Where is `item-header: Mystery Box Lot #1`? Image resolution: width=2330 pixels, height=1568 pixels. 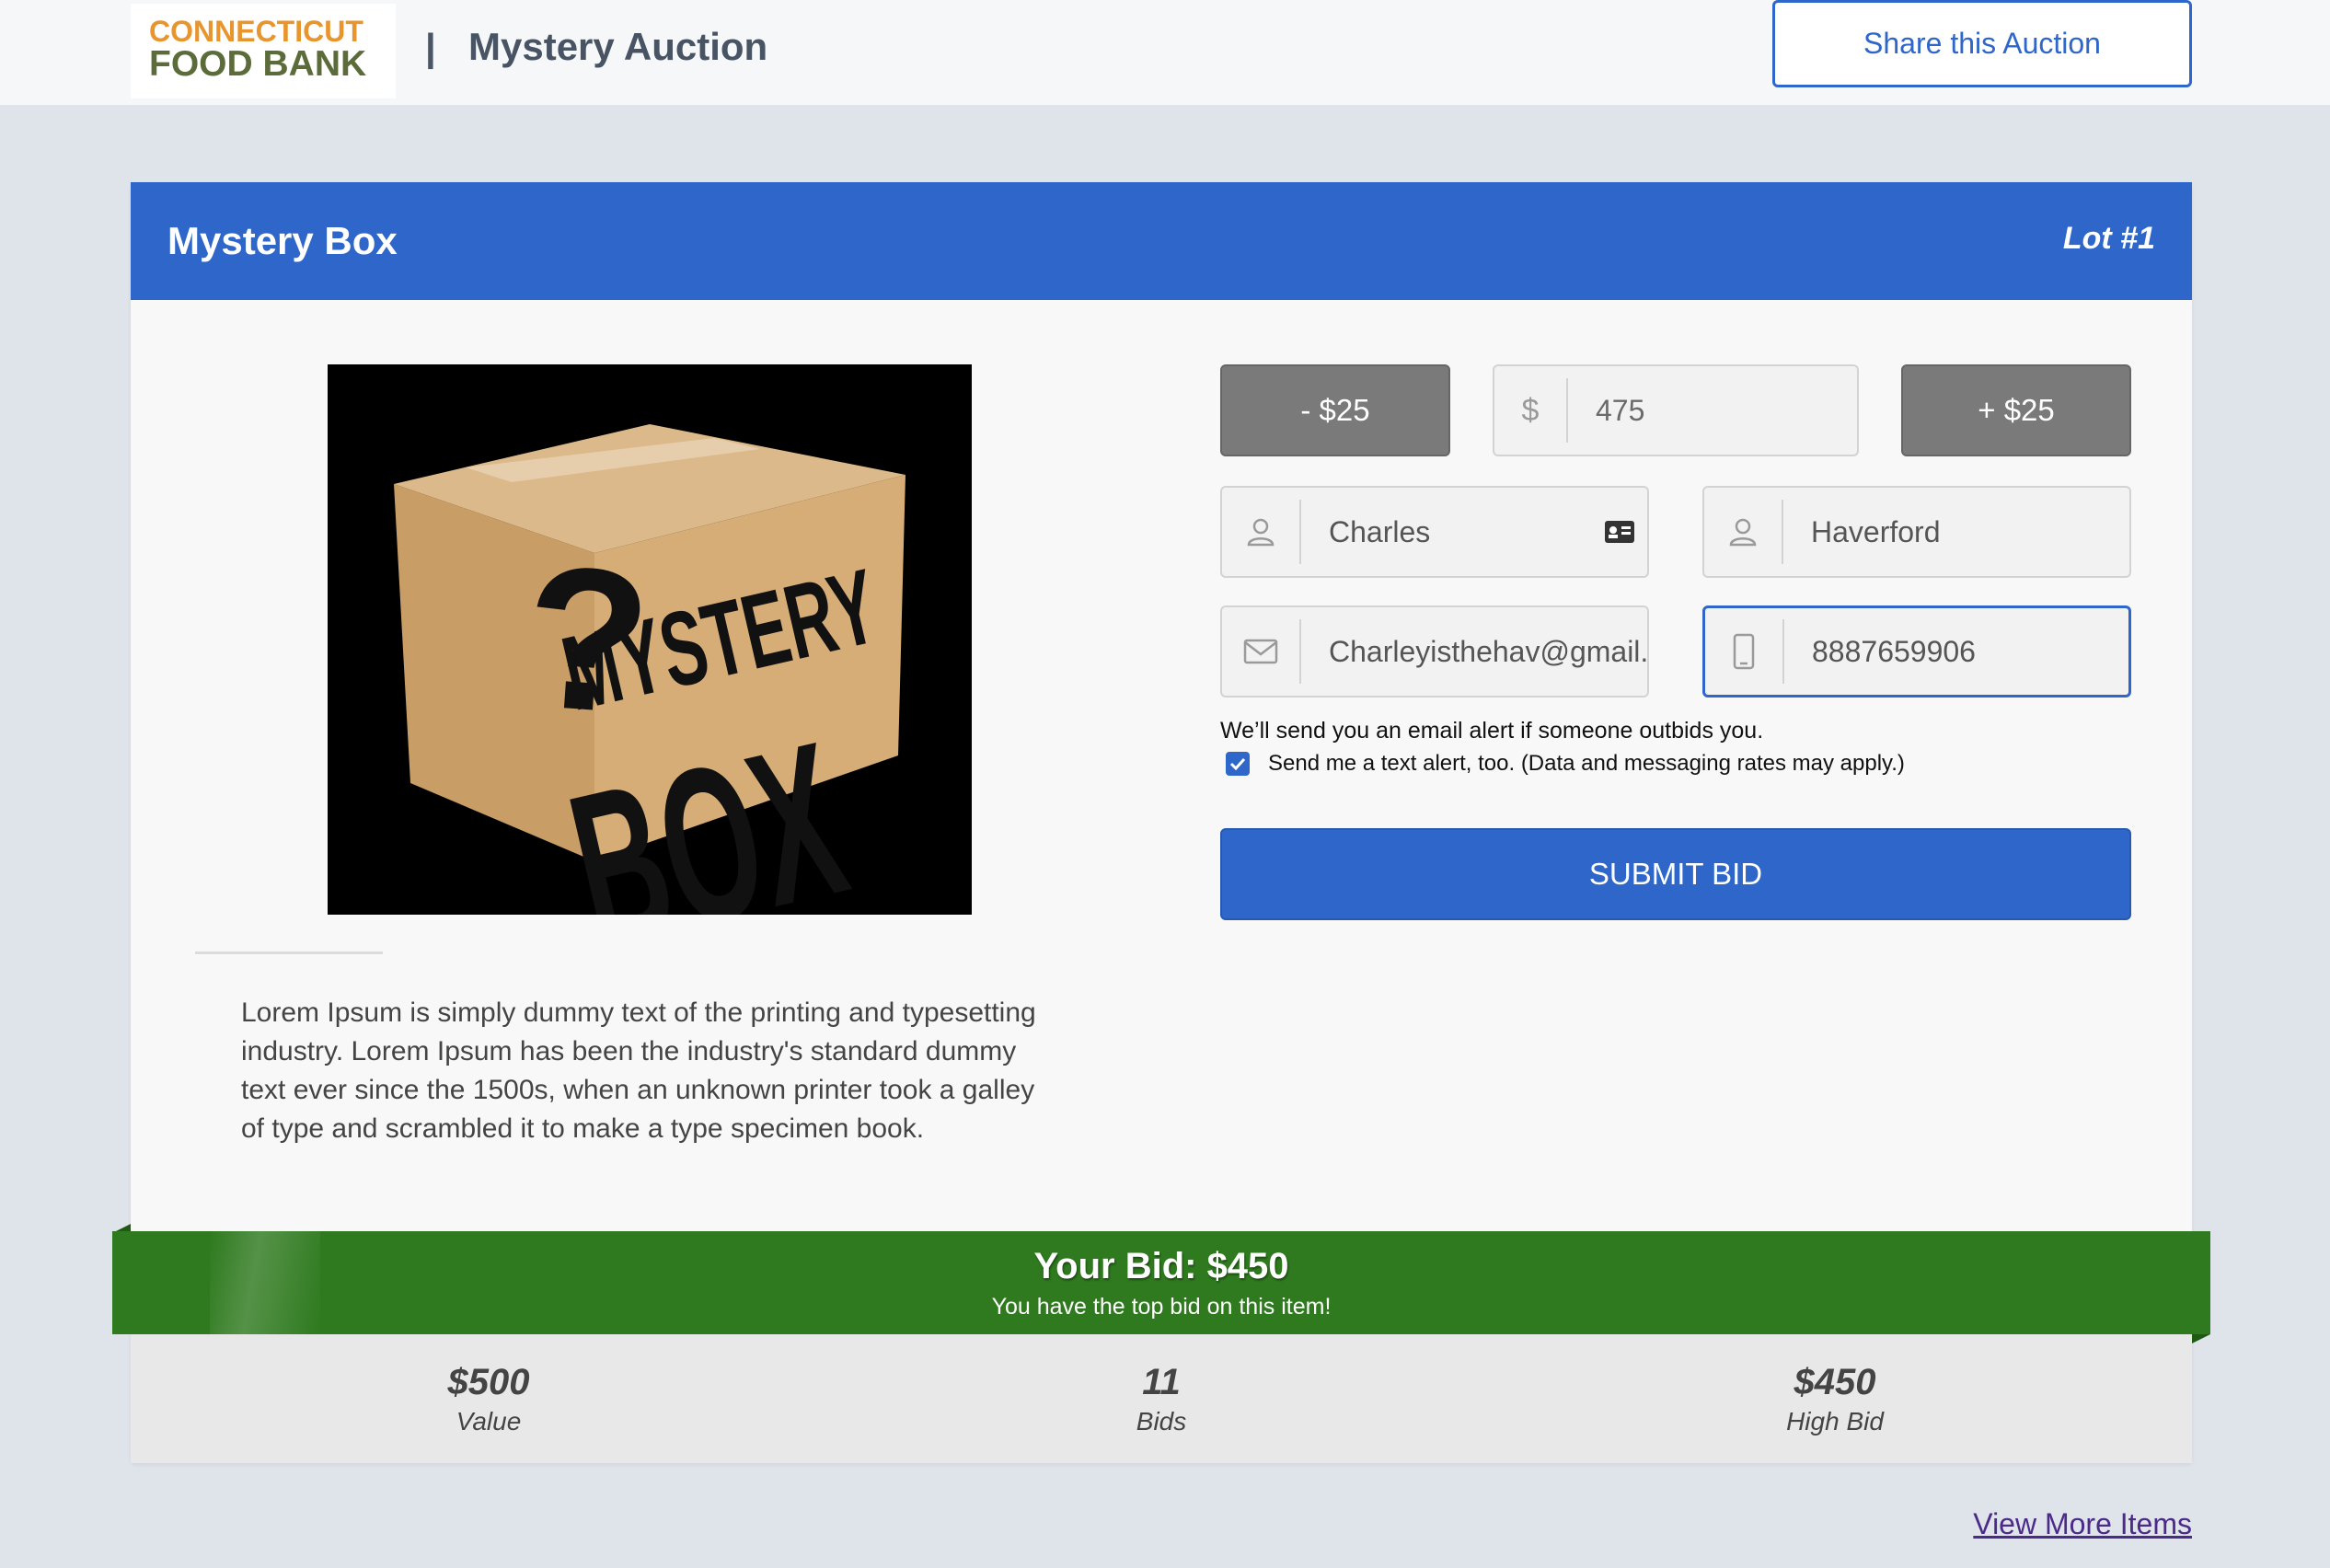
item-header: Mystery Box Lot #1 is located at coordinates (1161, 241).